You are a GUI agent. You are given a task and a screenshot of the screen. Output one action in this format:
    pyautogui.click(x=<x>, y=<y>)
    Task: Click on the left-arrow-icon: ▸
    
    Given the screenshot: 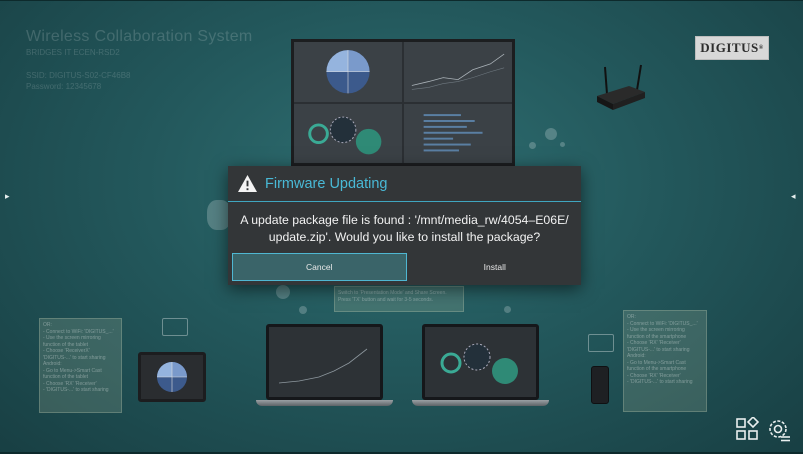 What is the action you would take?
    pyautogui.click(x=7, y=196)
    